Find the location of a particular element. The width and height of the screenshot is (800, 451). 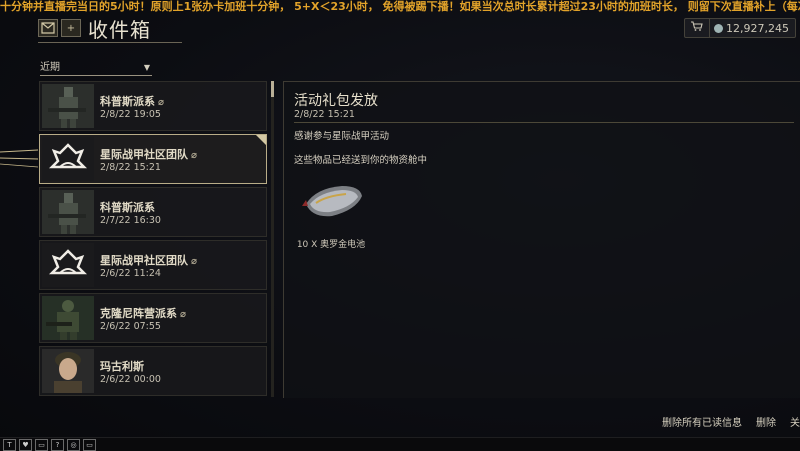

message-date: 2/6/22 11:24 is located at coordinates (130, 273).